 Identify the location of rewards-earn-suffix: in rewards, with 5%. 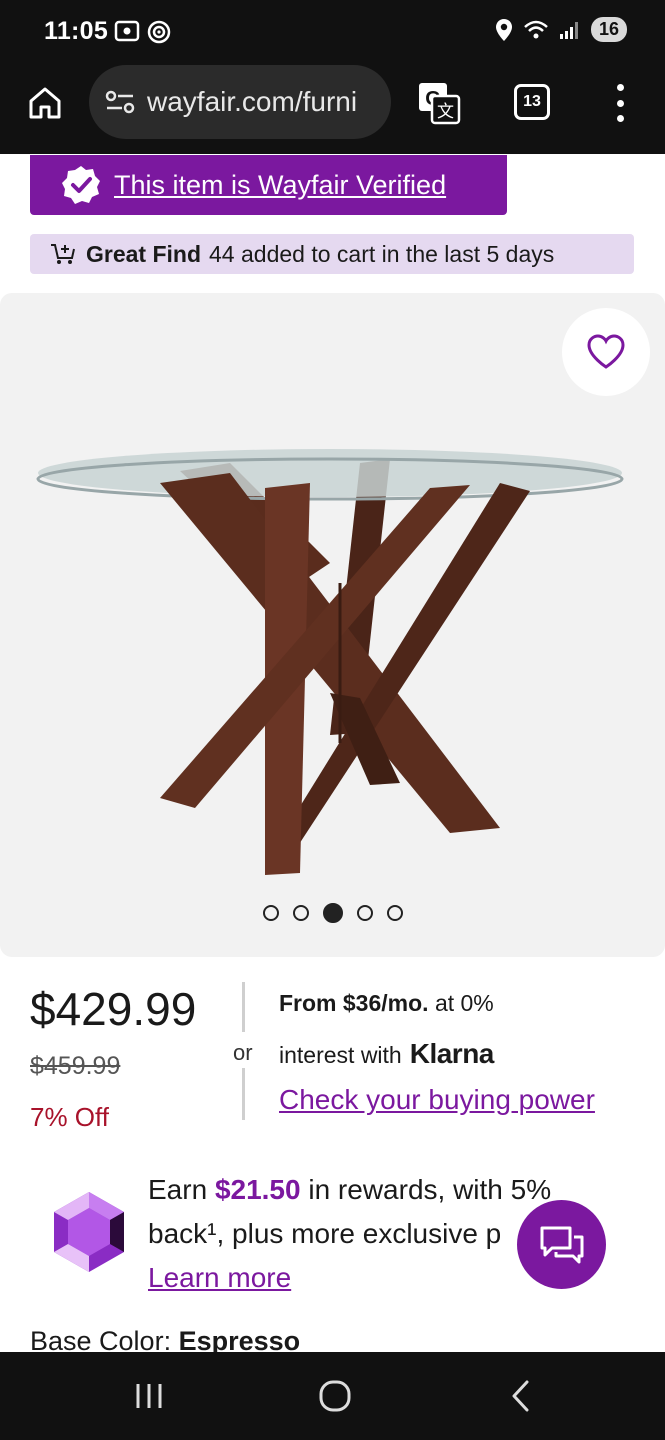
(430, 1189).